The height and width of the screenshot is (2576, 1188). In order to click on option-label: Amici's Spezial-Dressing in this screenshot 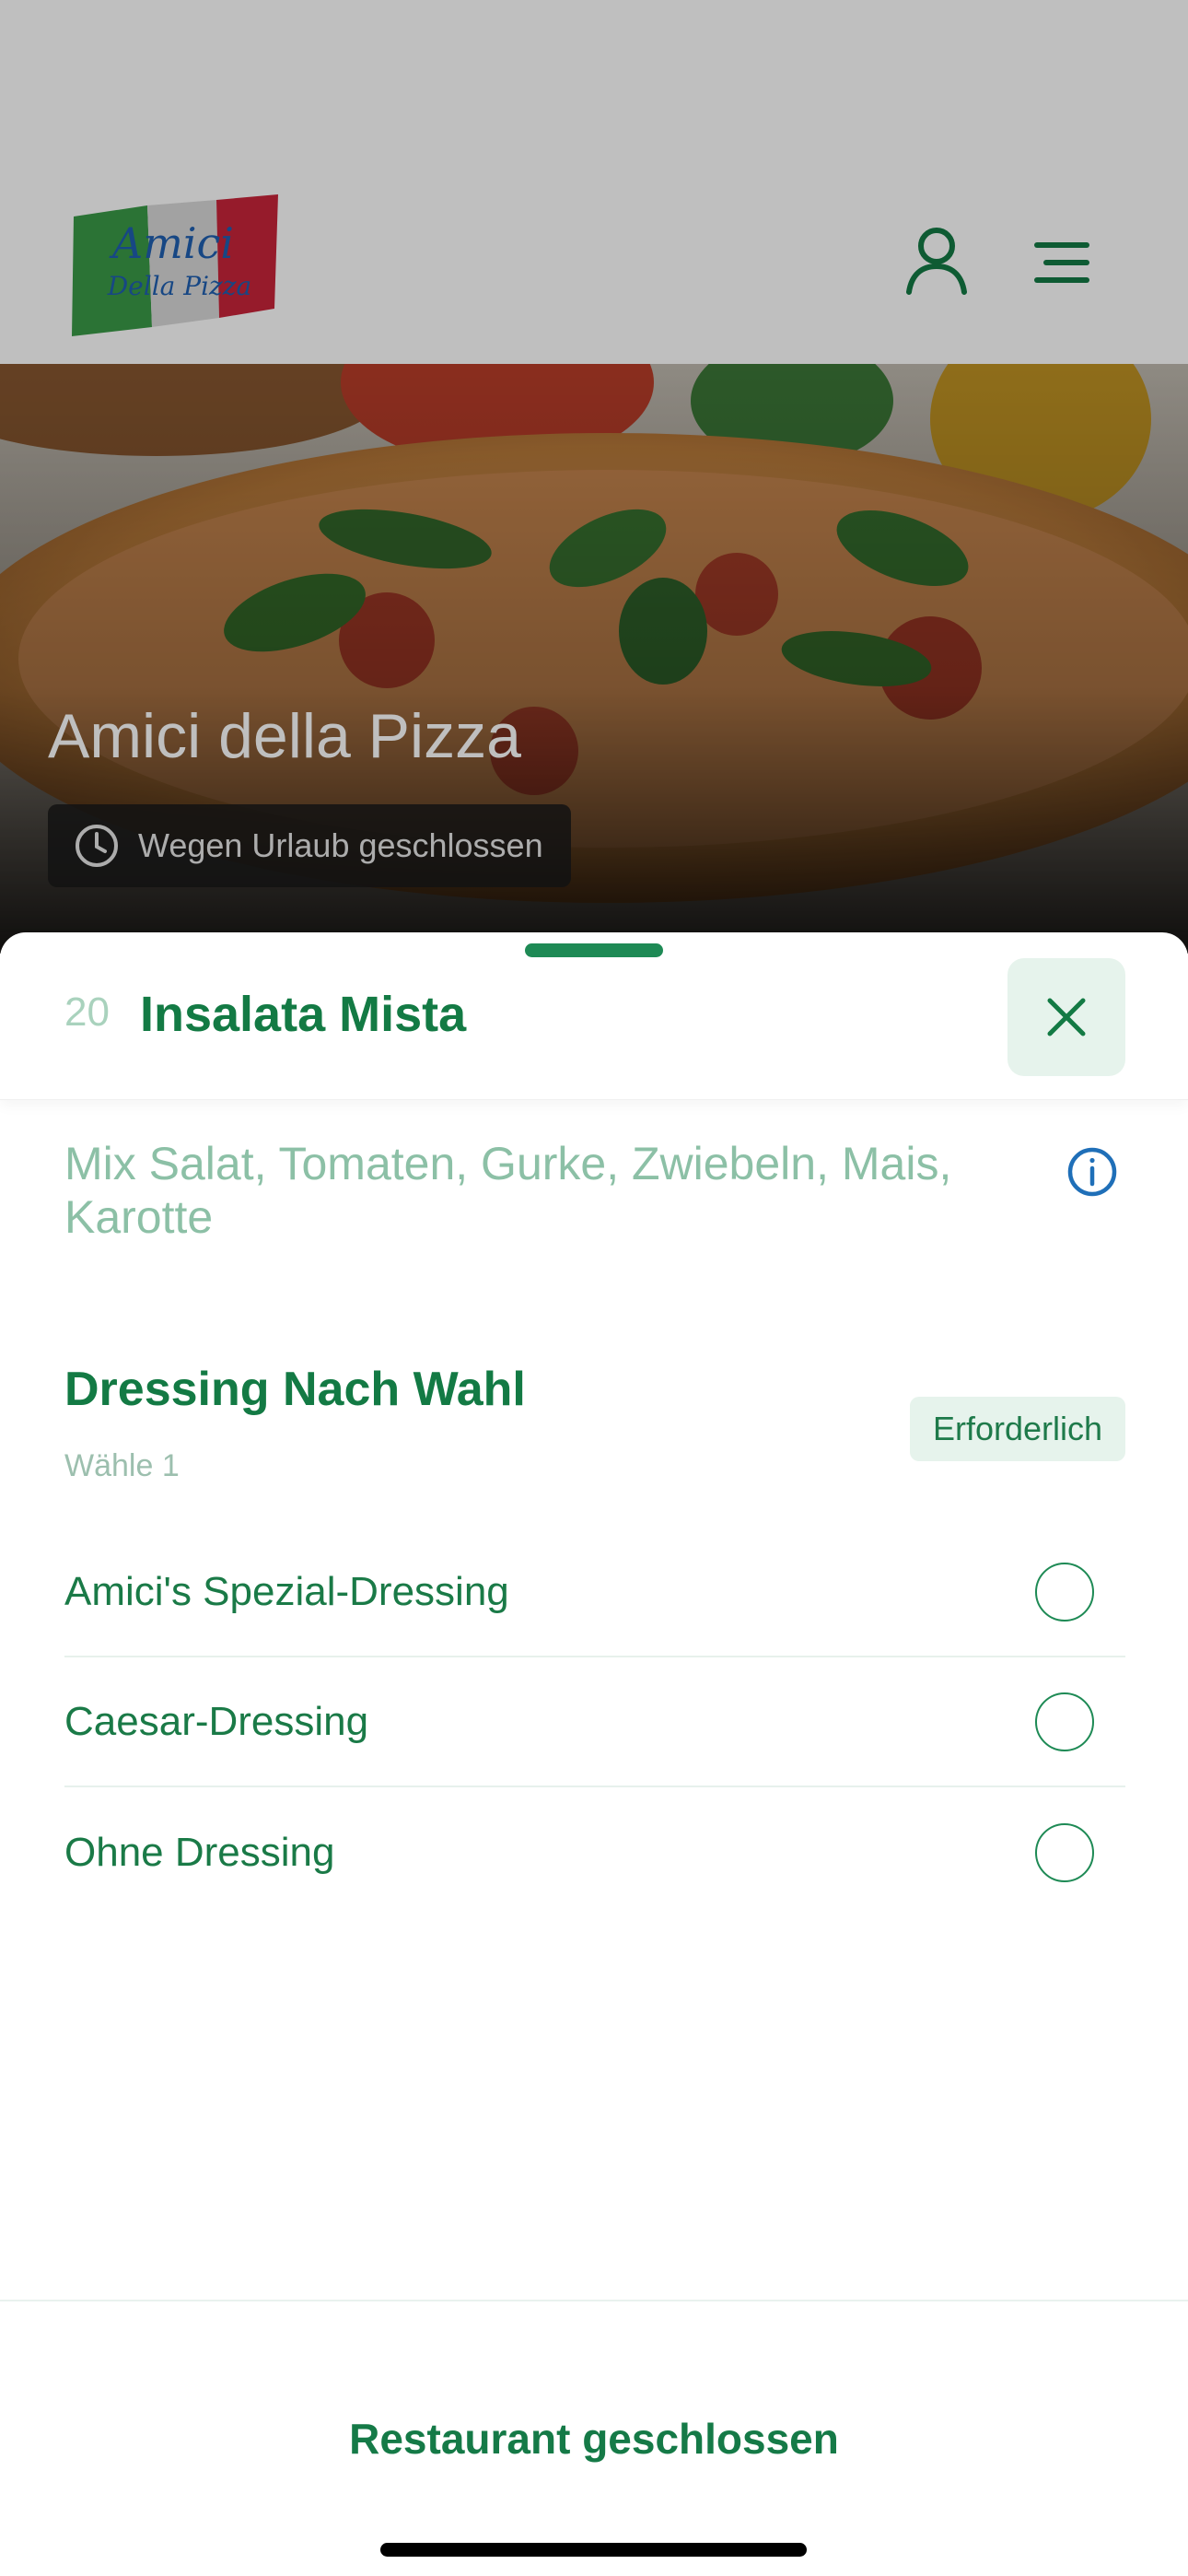, I will do `click(286, 1591)`.